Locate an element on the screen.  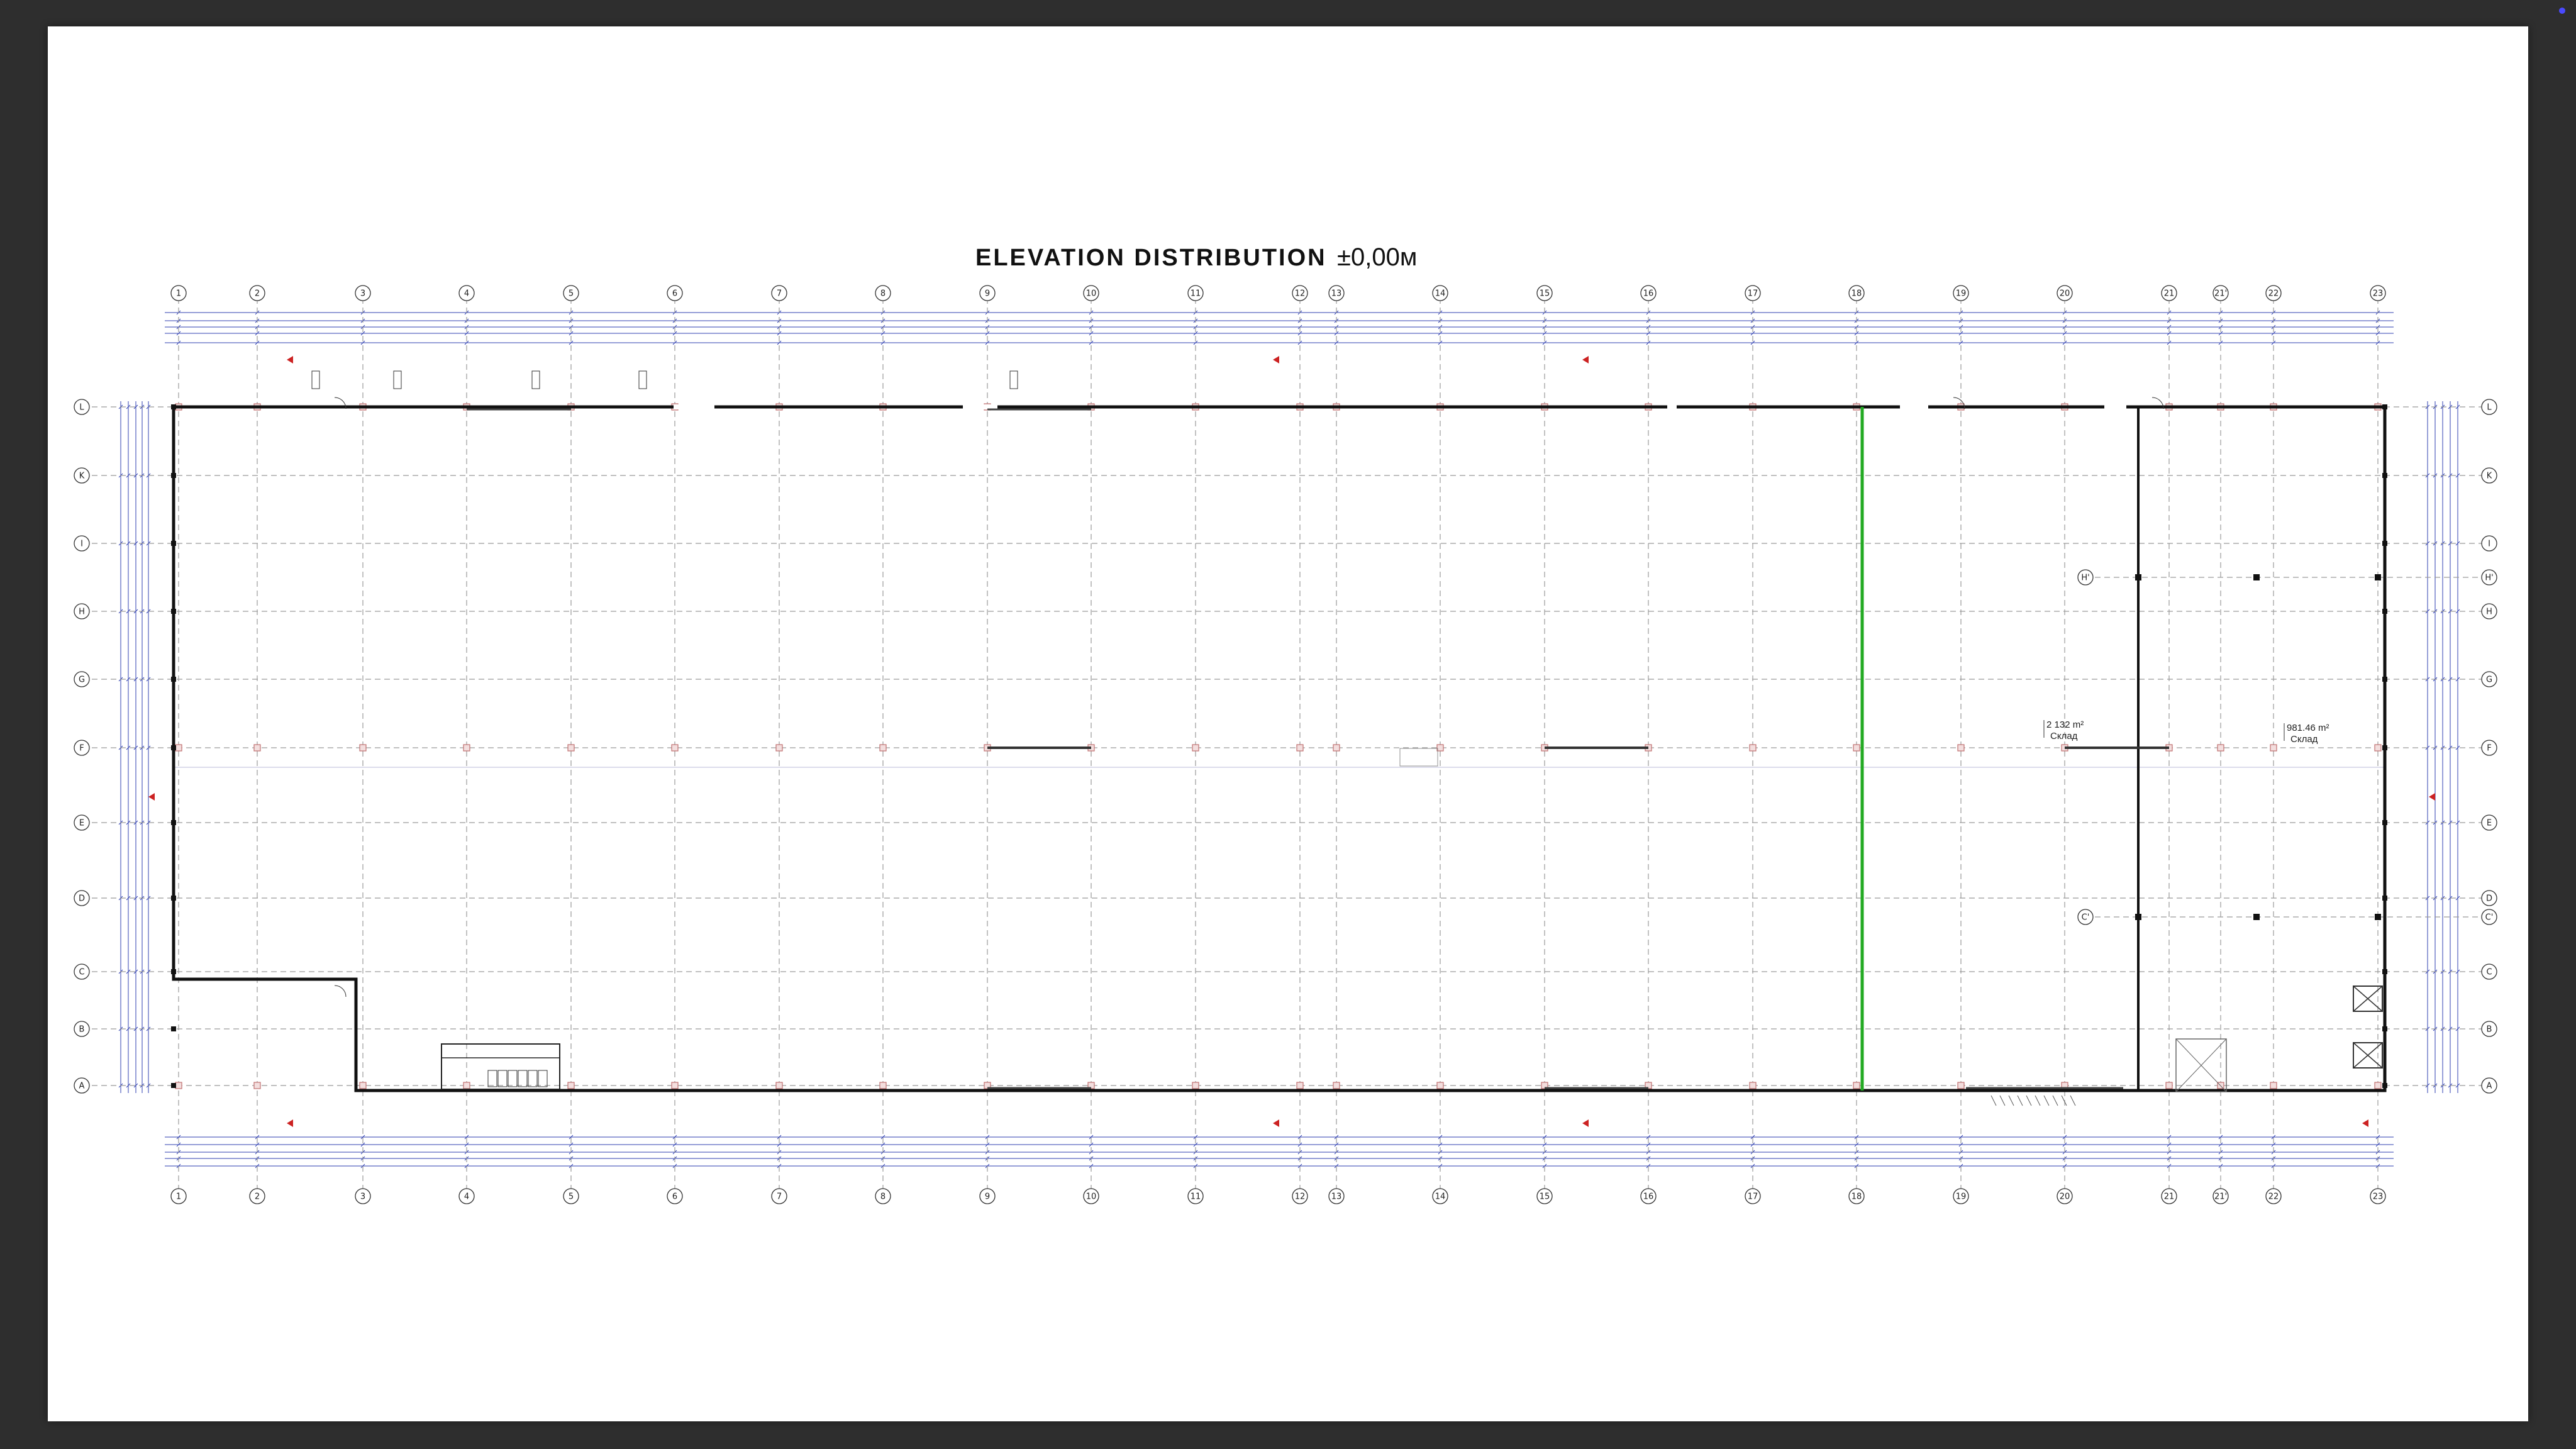
grid-bubble-bottom-7: 7 is located at coordinates (779, 1196).